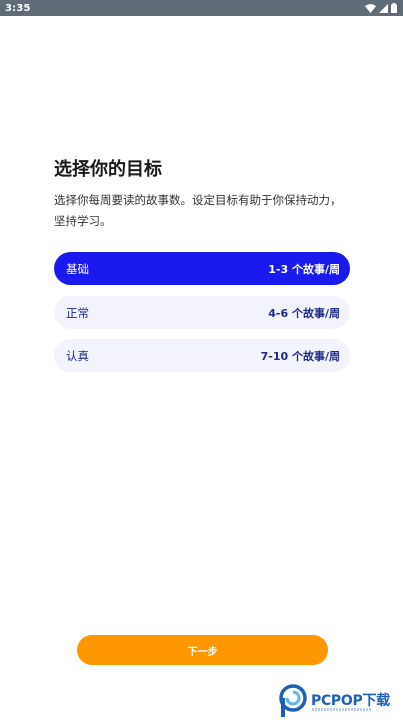 The width and height of the screenshot is (403, 720). I want to click on goal-option-value: 4-6 个故事/周, so click(304, 313).